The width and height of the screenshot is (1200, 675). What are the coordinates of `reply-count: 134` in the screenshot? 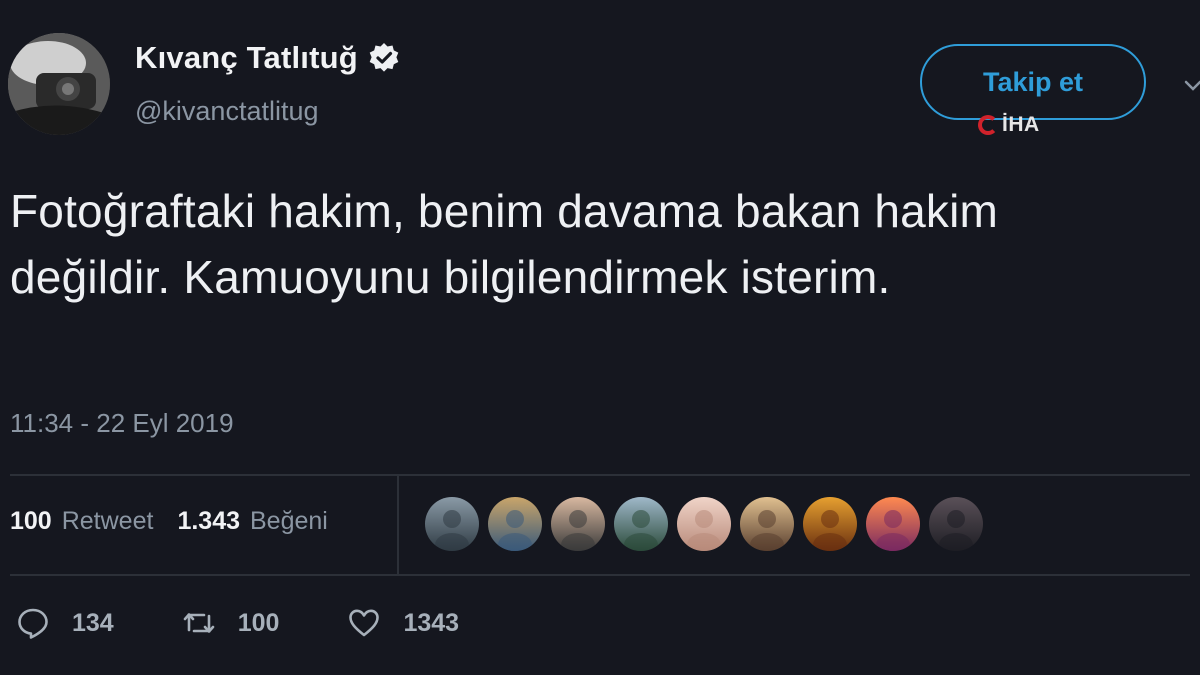 It's located at (93, 622).